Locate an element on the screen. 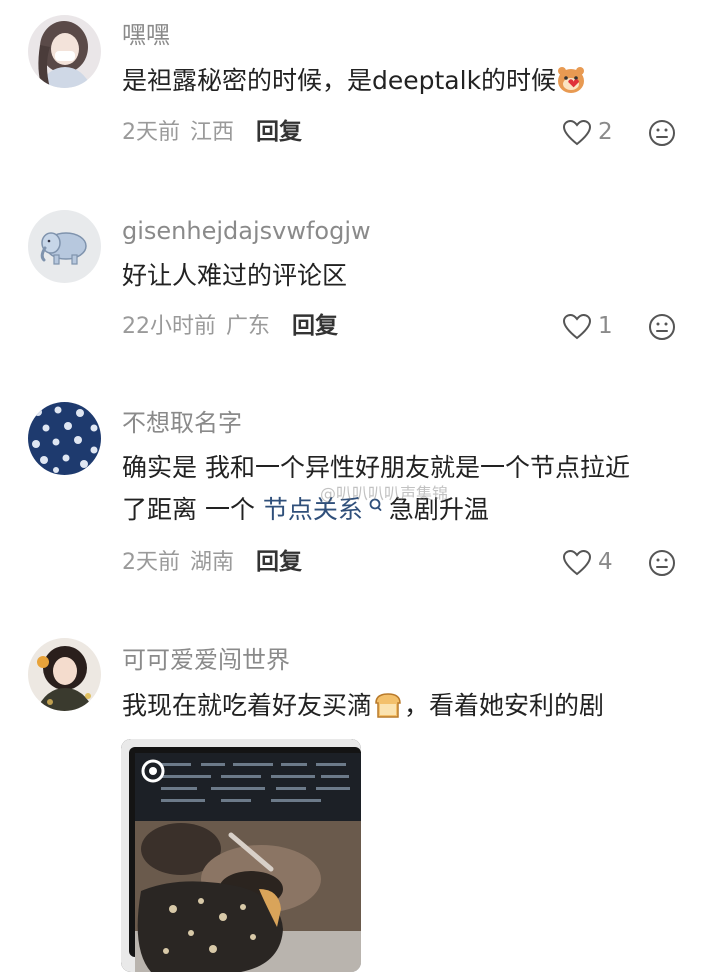  comment-time: 22小时前 is located at coordinates (169, 326).